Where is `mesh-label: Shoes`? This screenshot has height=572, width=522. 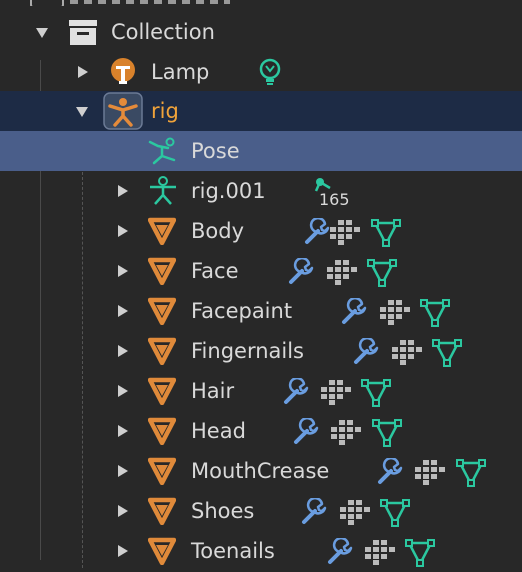
mesh-label: Shoes is located at coordinates (223, 511).